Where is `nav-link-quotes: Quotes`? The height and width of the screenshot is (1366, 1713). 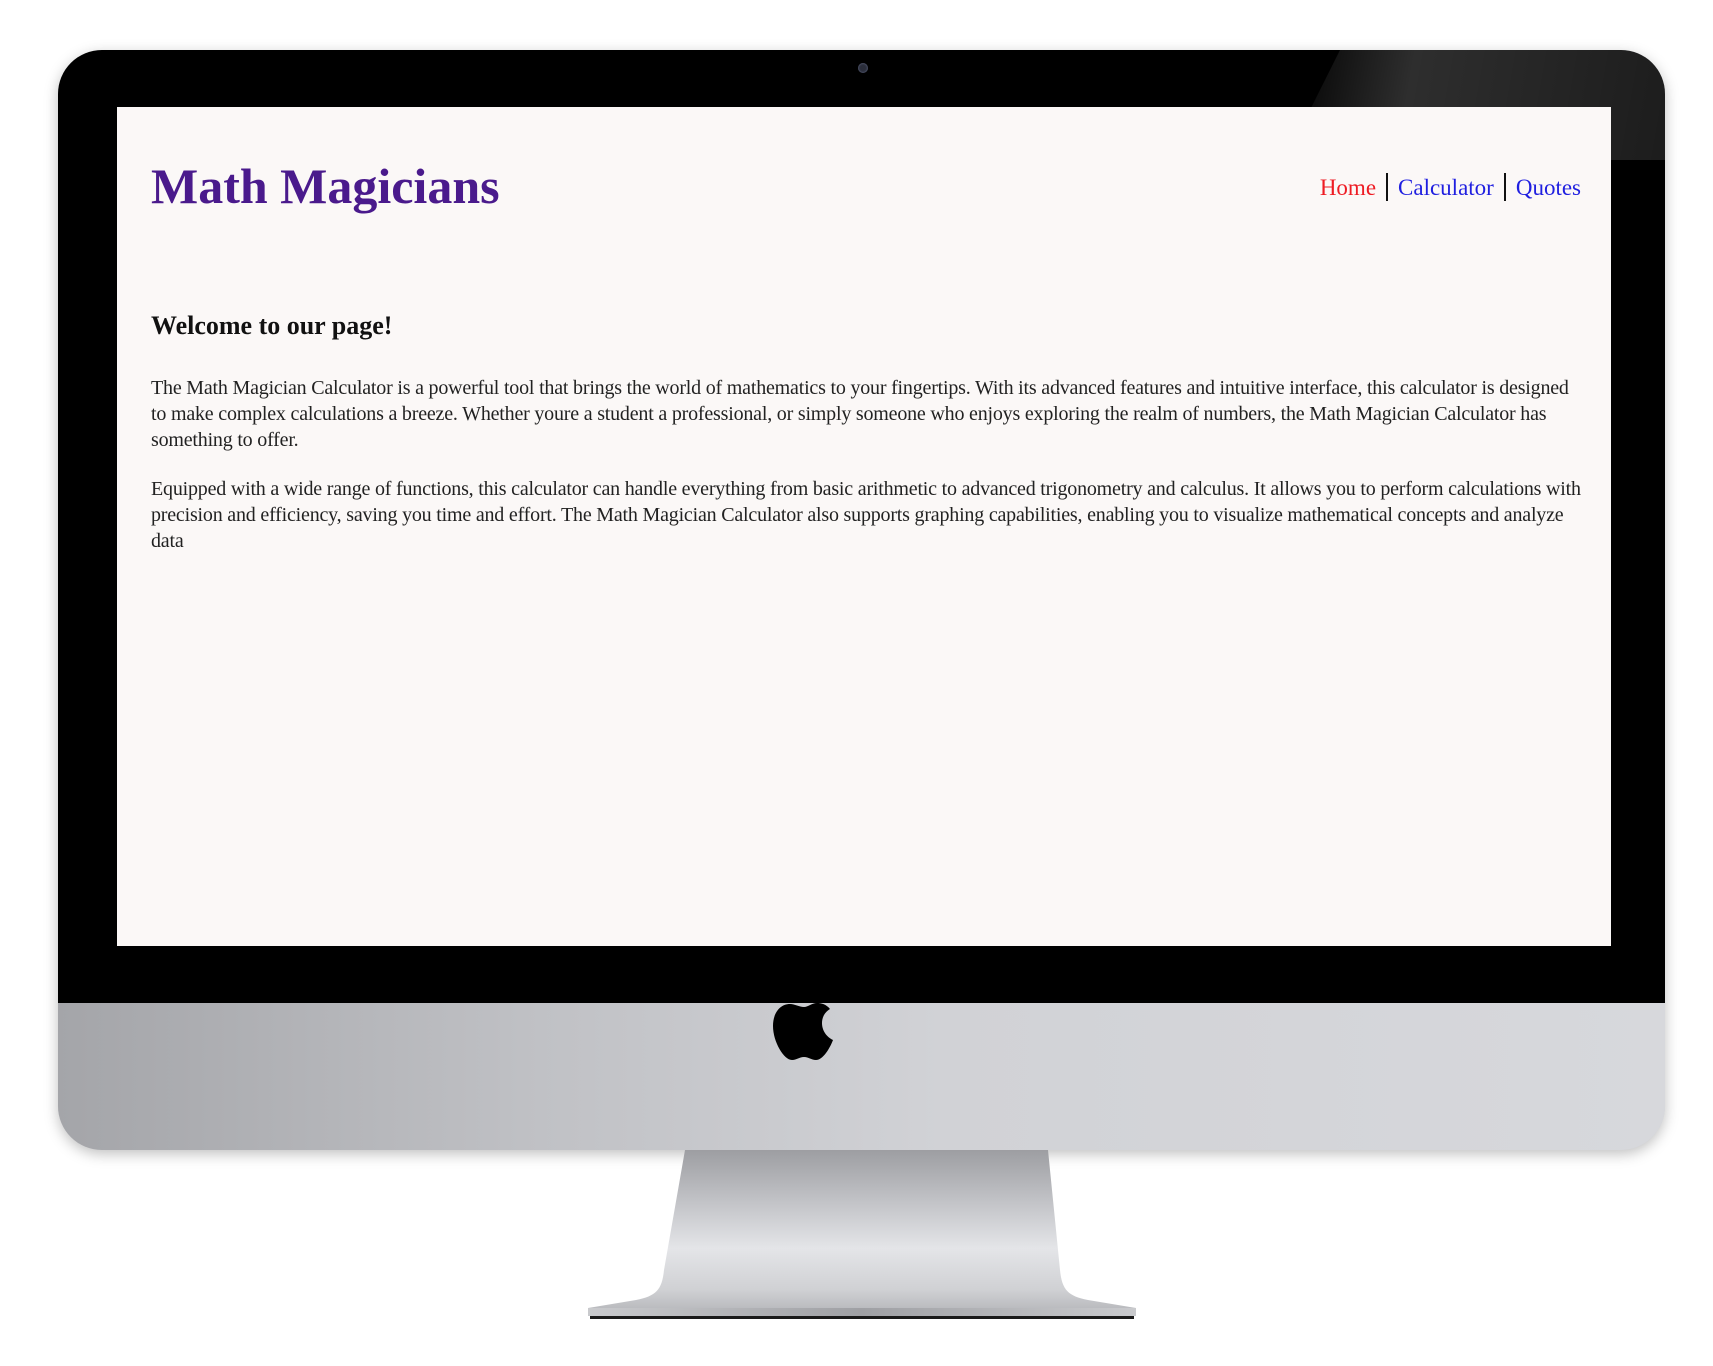 nav-link-quotes: Quotes is located at coordinates (1548, 187).